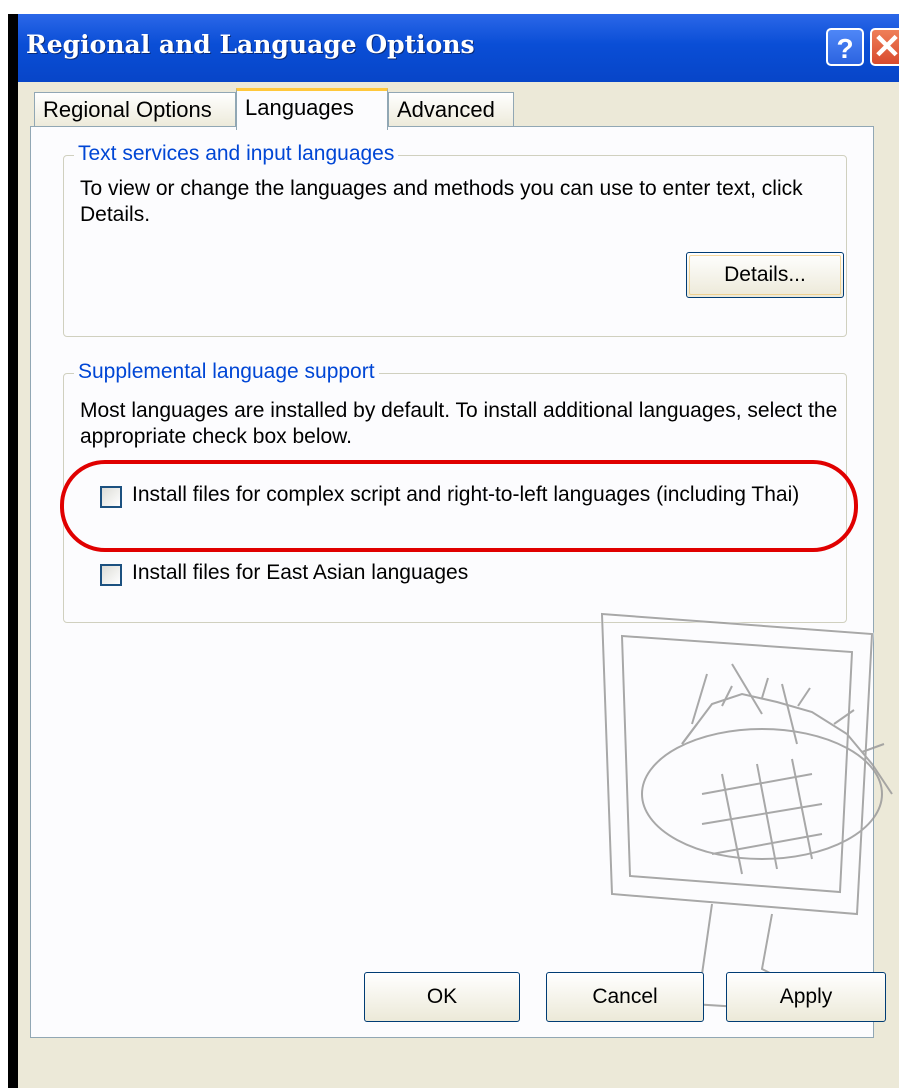 The width and height of the screenshot is (899, 1088). I want to click on east-asian-checkbox-label: Install files for East Asian languages, so click(477, 573).